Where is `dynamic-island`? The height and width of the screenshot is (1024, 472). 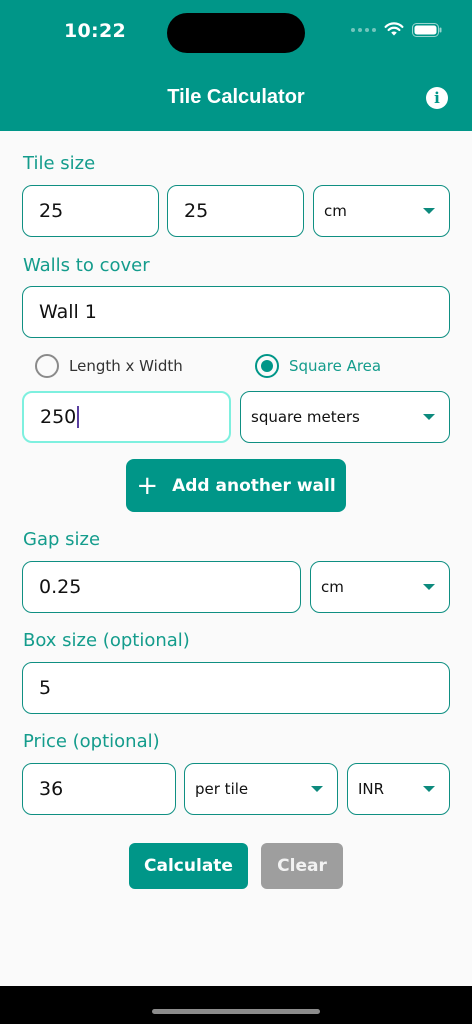
dynamic-island is located at coordinates (236, 33).